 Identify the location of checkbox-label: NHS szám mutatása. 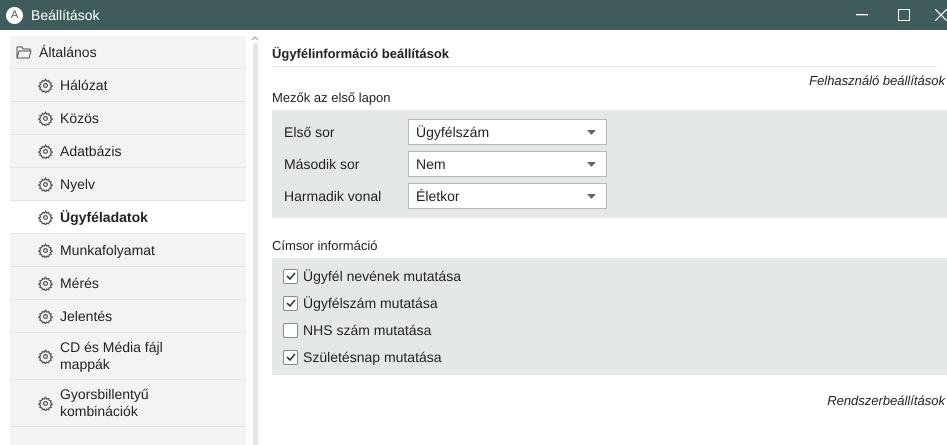
(367, 330).